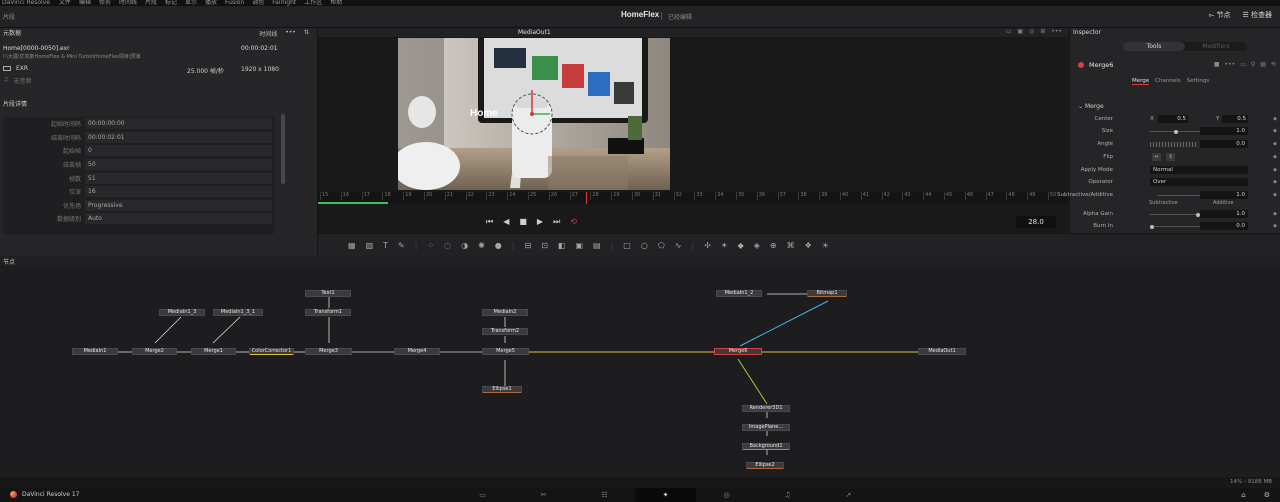 The width and height of the screenshot is (1280, 502). What do you see at coordinates (1216, 46) in the screenshot?
I see `tab-modifiers: Modifiers` at bounding box center [1216, 46].